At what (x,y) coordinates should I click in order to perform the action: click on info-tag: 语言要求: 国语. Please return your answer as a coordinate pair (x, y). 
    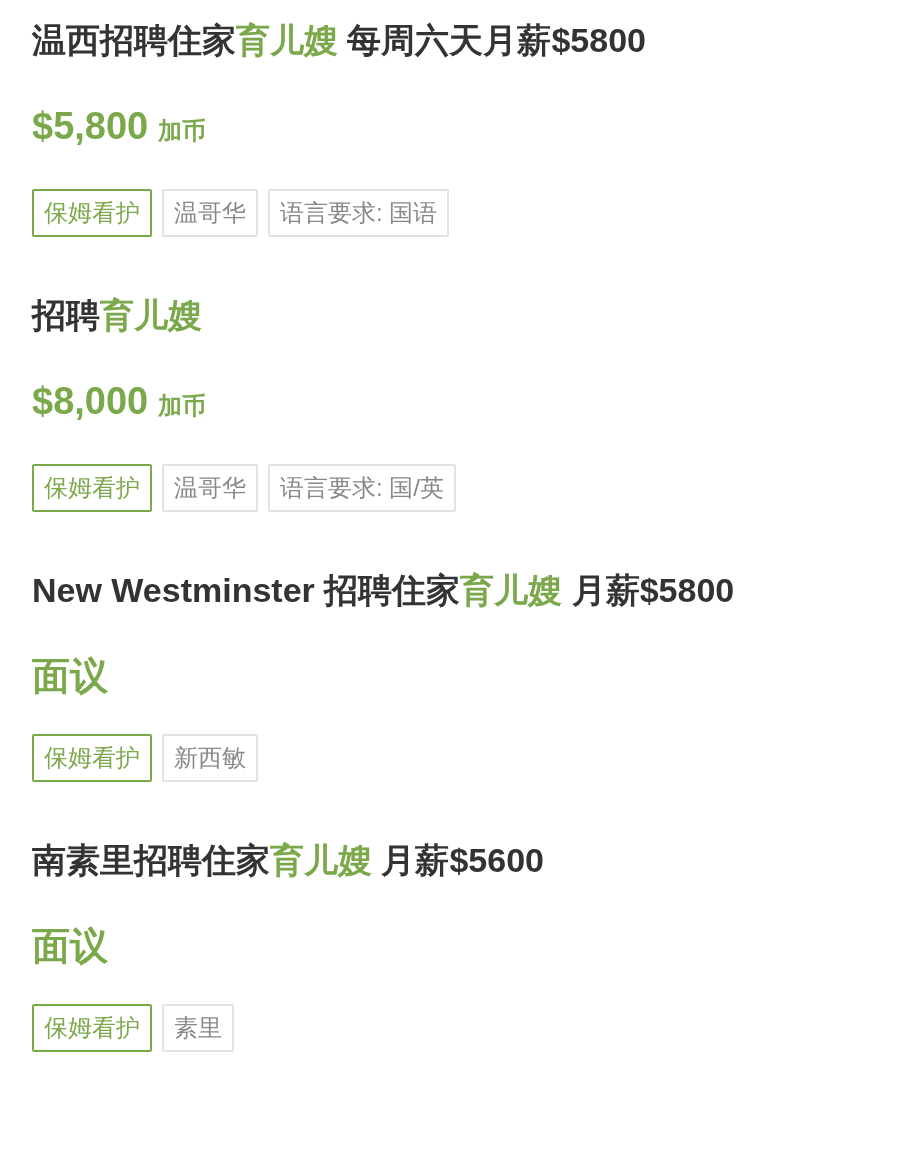
    Looking at the image, I should click on (359, 213).